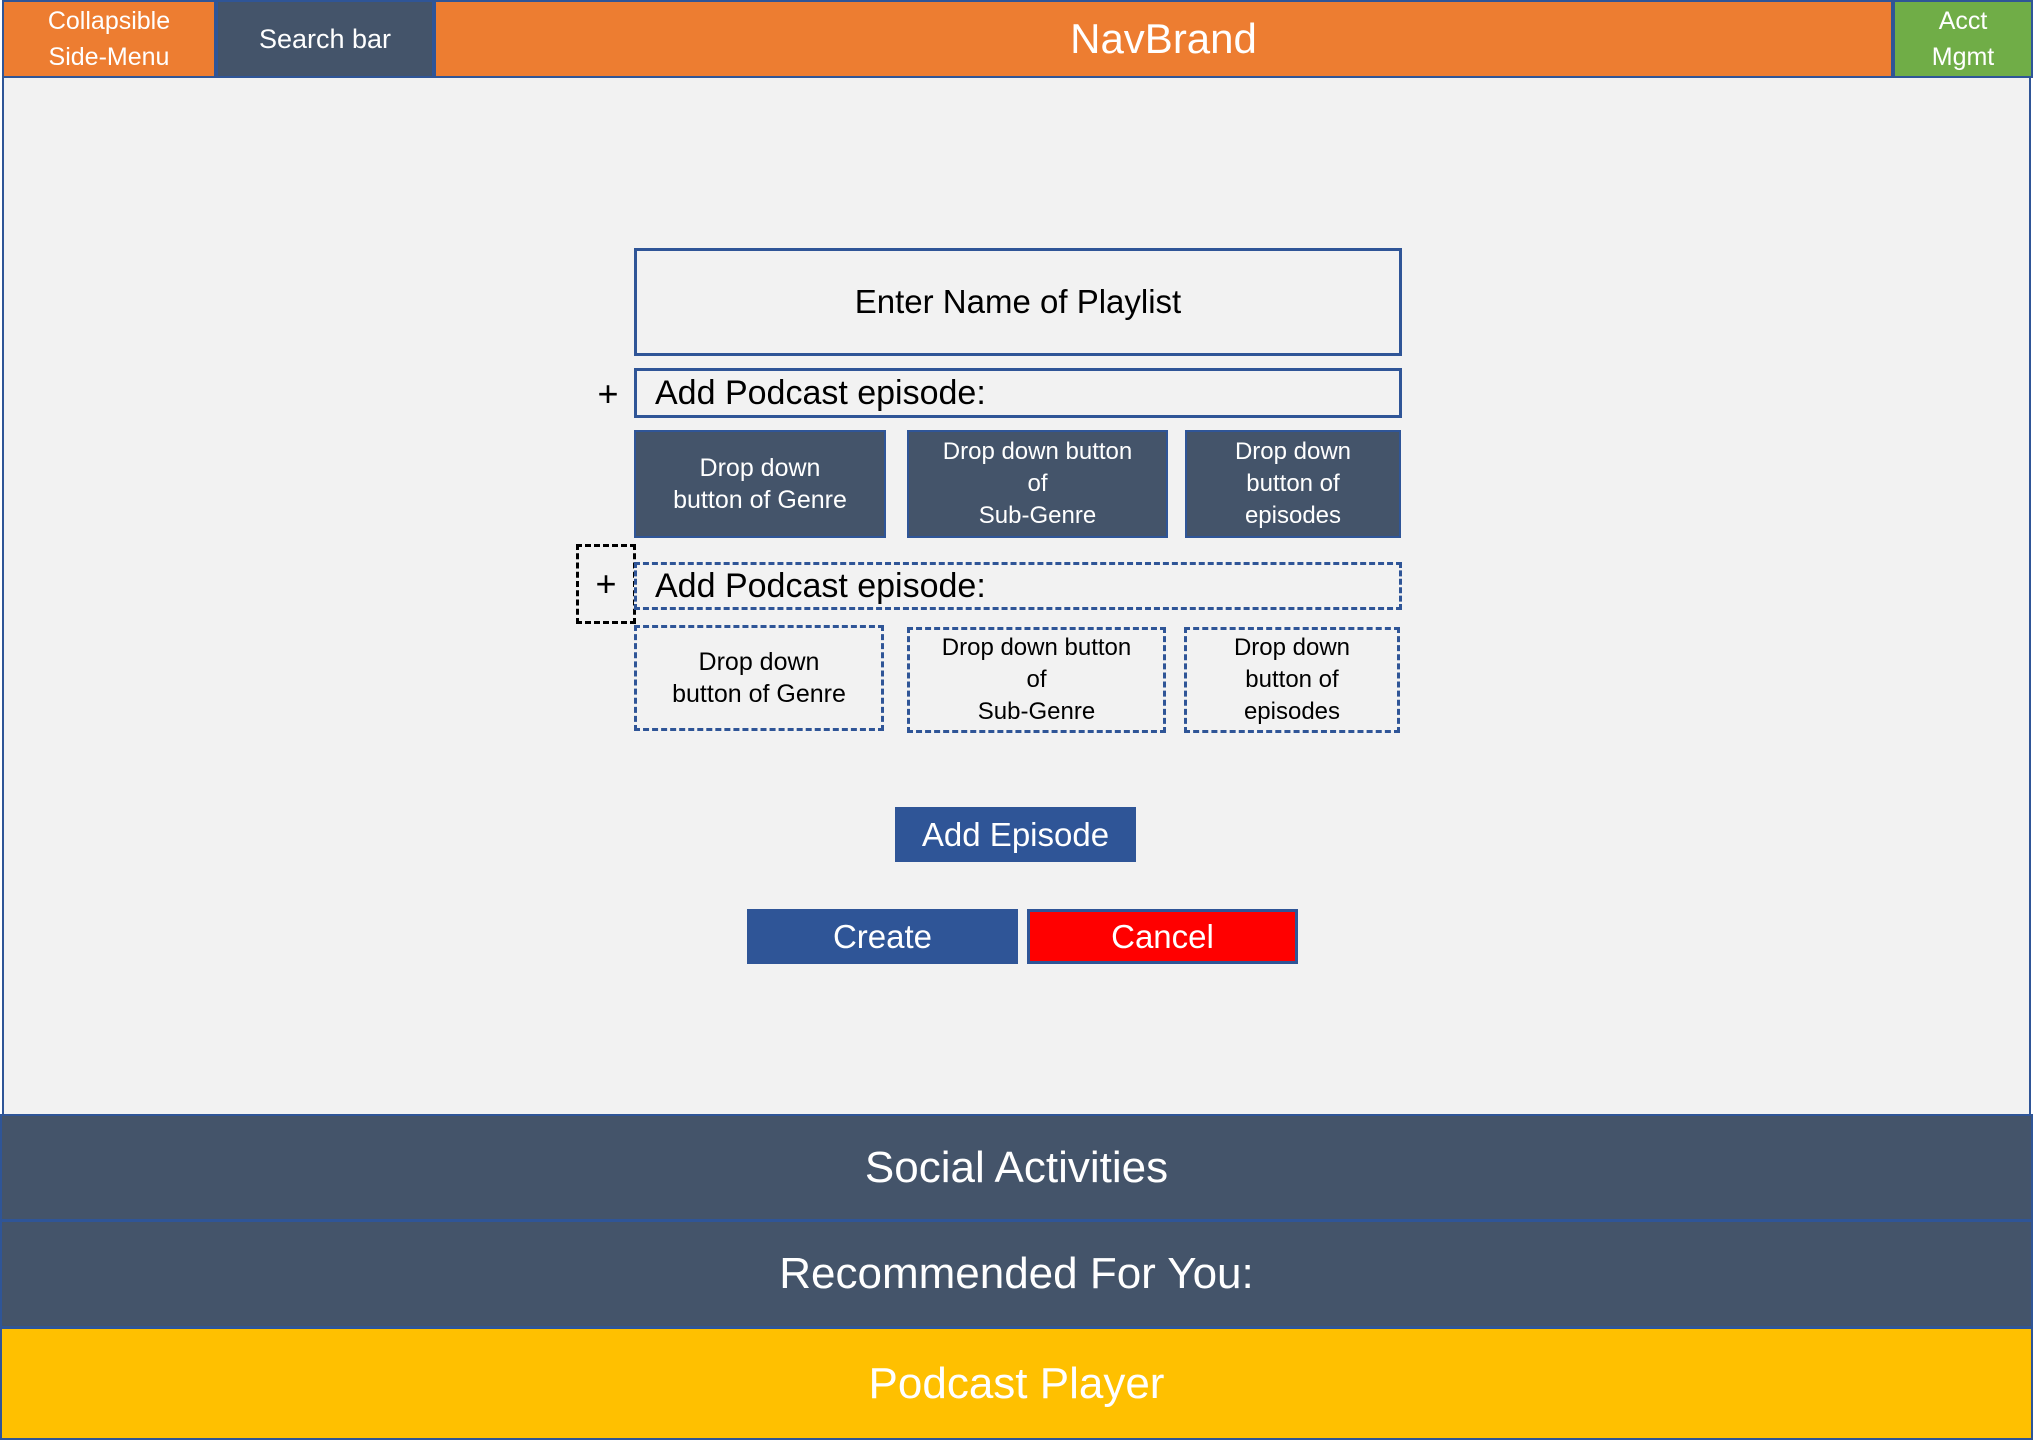  Describe the element at coordinates (1016, 1167) in the screenshot. I see `social-activities-panel: Social Activities` at that location.